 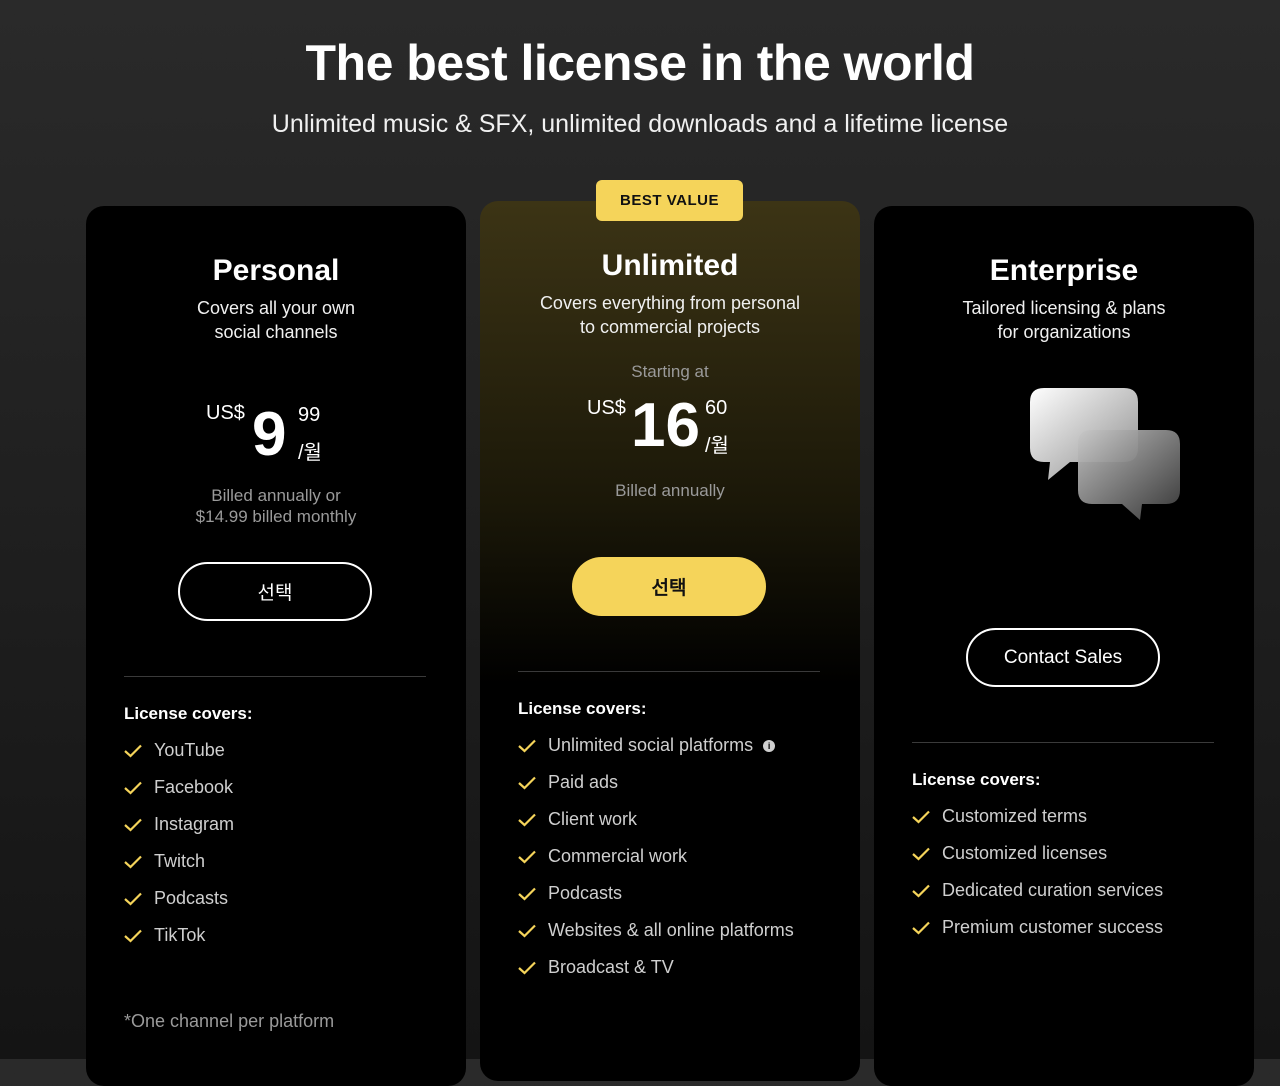 I want to click on feature-label: Unlimited social platforms, so click(x=651, y=745).